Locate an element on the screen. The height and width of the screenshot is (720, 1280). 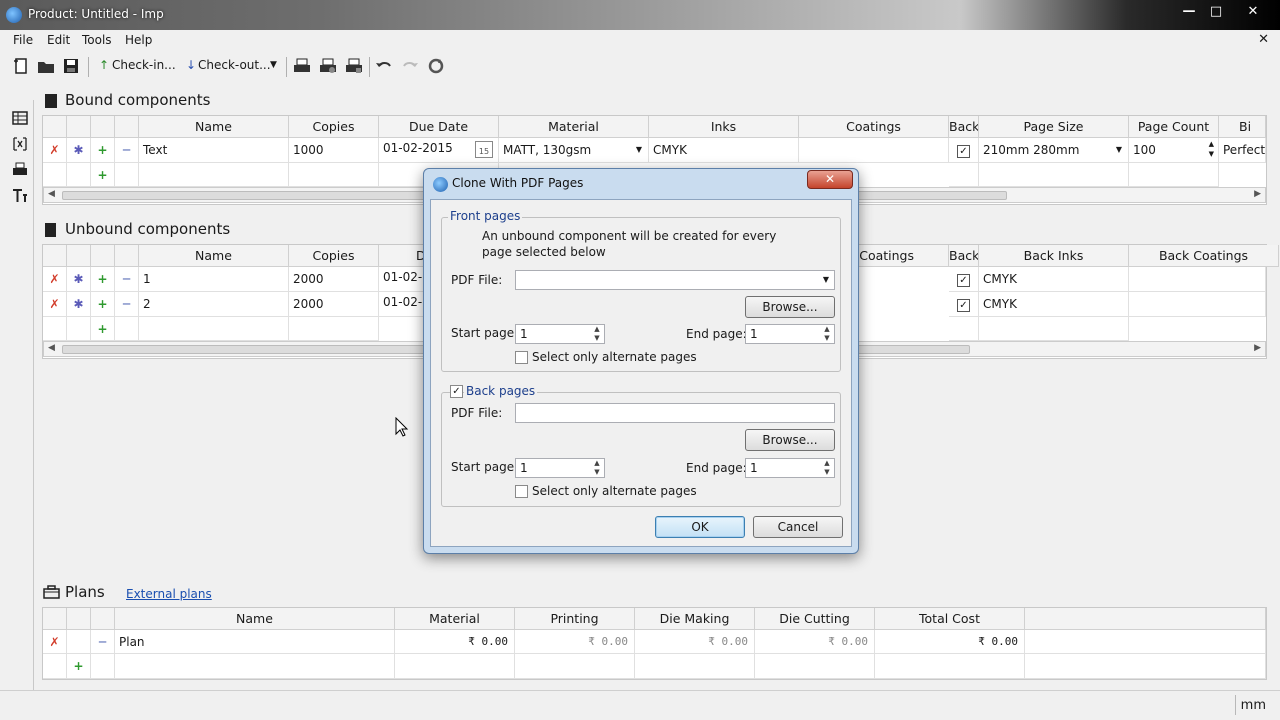
back-pages-checkbox: ✓ is located at coordinates (456, 391).